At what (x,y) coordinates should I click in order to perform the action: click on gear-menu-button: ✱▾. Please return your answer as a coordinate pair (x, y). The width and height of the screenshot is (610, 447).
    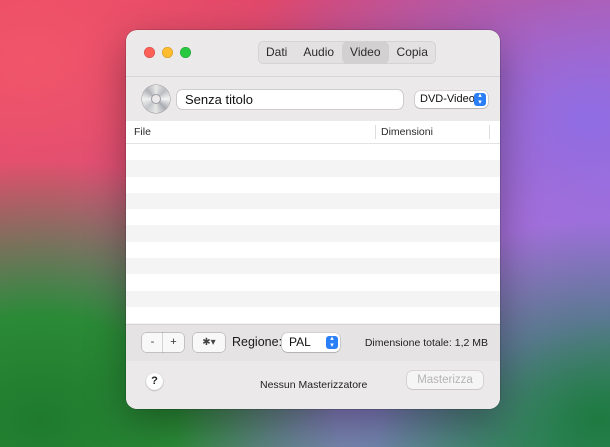
    Looking at the image, I should click on (209, 342).